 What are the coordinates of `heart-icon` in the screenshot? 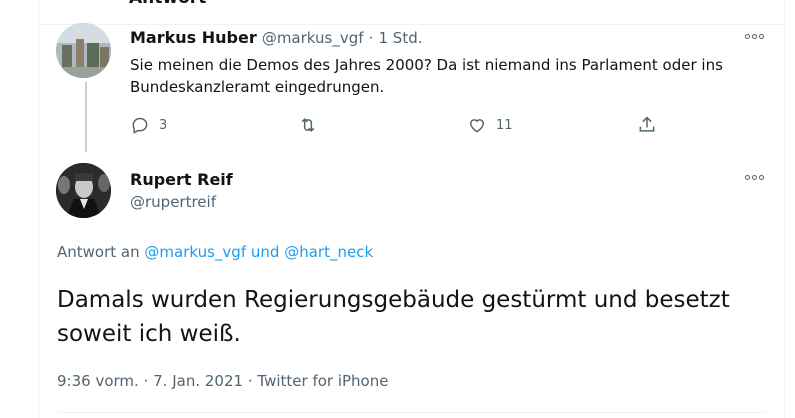 It's located at (477, 126).